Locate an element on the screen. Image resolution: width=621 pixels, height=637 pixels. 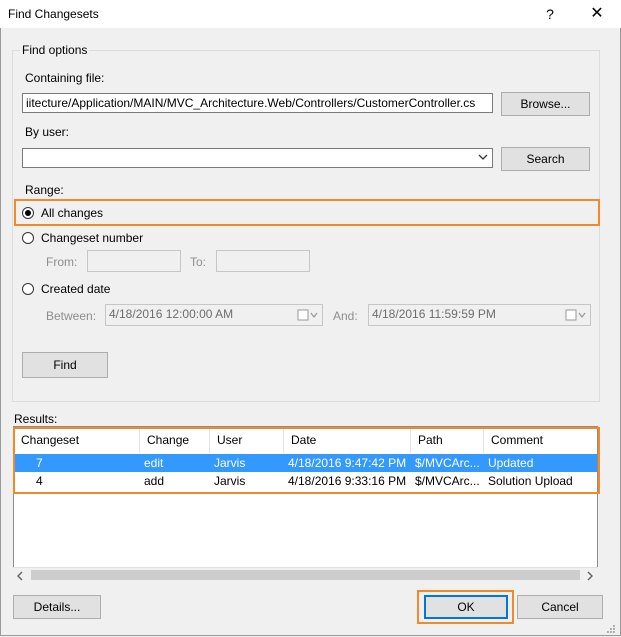
changeset-number-radio is located at coordinates (28, 238).